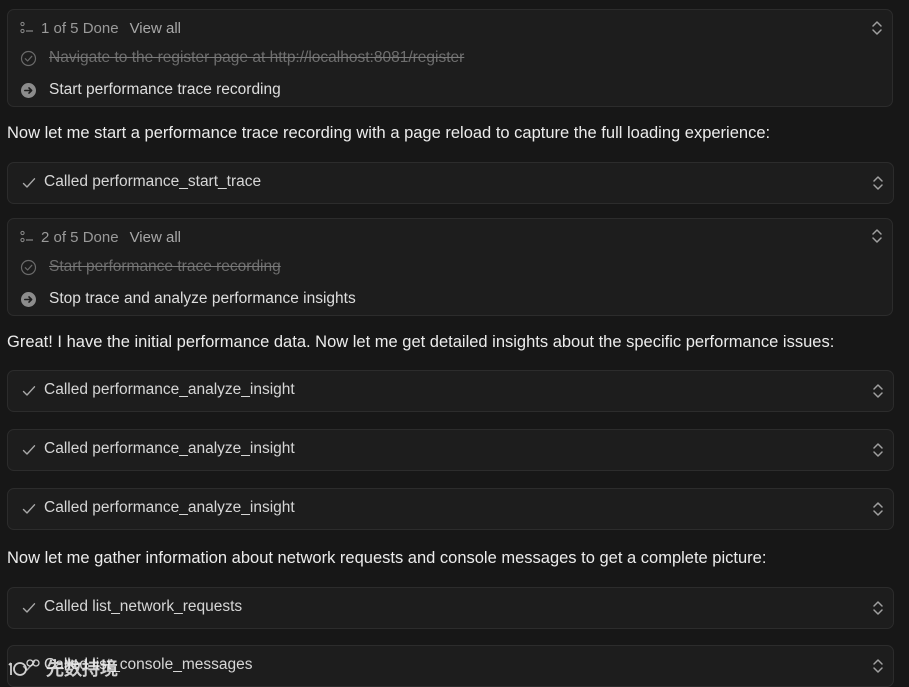 The width and height of the screenshot is (909, 687). I want to click on todo-summary: 2 of 5 Done View all, so click(100, 237).